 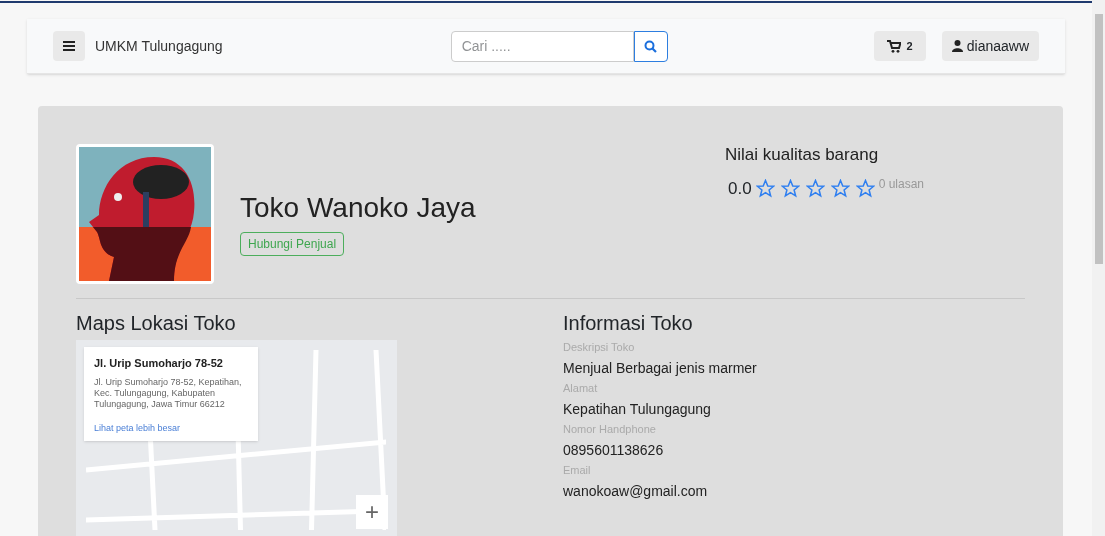 I want to click on field-value: Menjual Berbagai jenis marmer, so click(x=660, y=368).